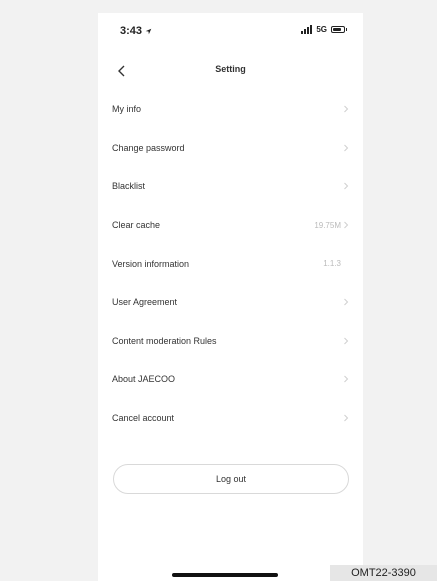 Image resolution: width=437 pixels, height=581 pixels. I want to click on settings-item-version-information: Version information 1.1.3, so click(230, 263).